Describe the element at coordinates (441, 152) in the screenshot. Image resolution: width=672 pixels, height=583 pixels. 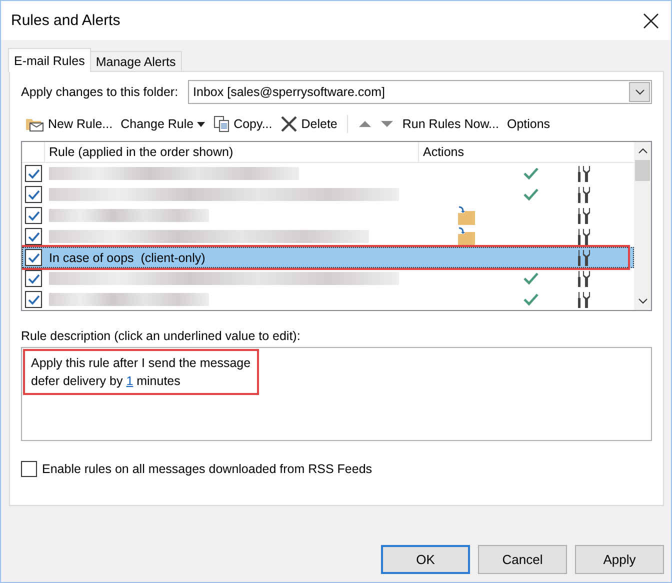
I see `column-header: Actions` at that location.